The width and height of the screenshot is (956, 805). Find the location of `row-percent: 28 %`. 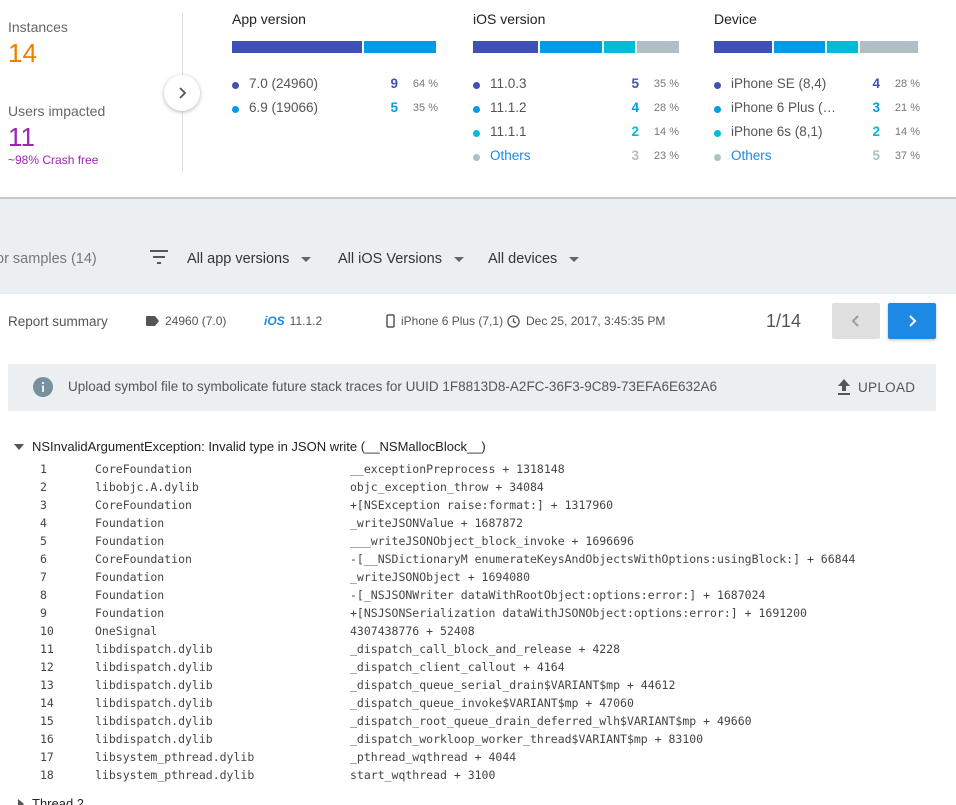

row-percent: 28 % is located at coordinates (907, 84).